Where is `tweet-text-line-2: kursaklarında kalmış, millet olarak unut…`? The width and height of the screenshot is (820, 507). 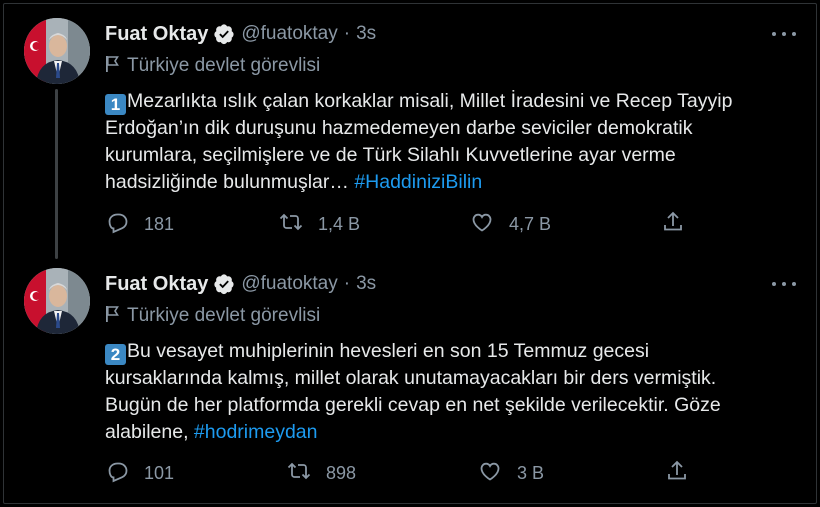 tweet-text-line-2: kursaklarında kalmış, millet olarak unut… is located at coordinates (411, 378).